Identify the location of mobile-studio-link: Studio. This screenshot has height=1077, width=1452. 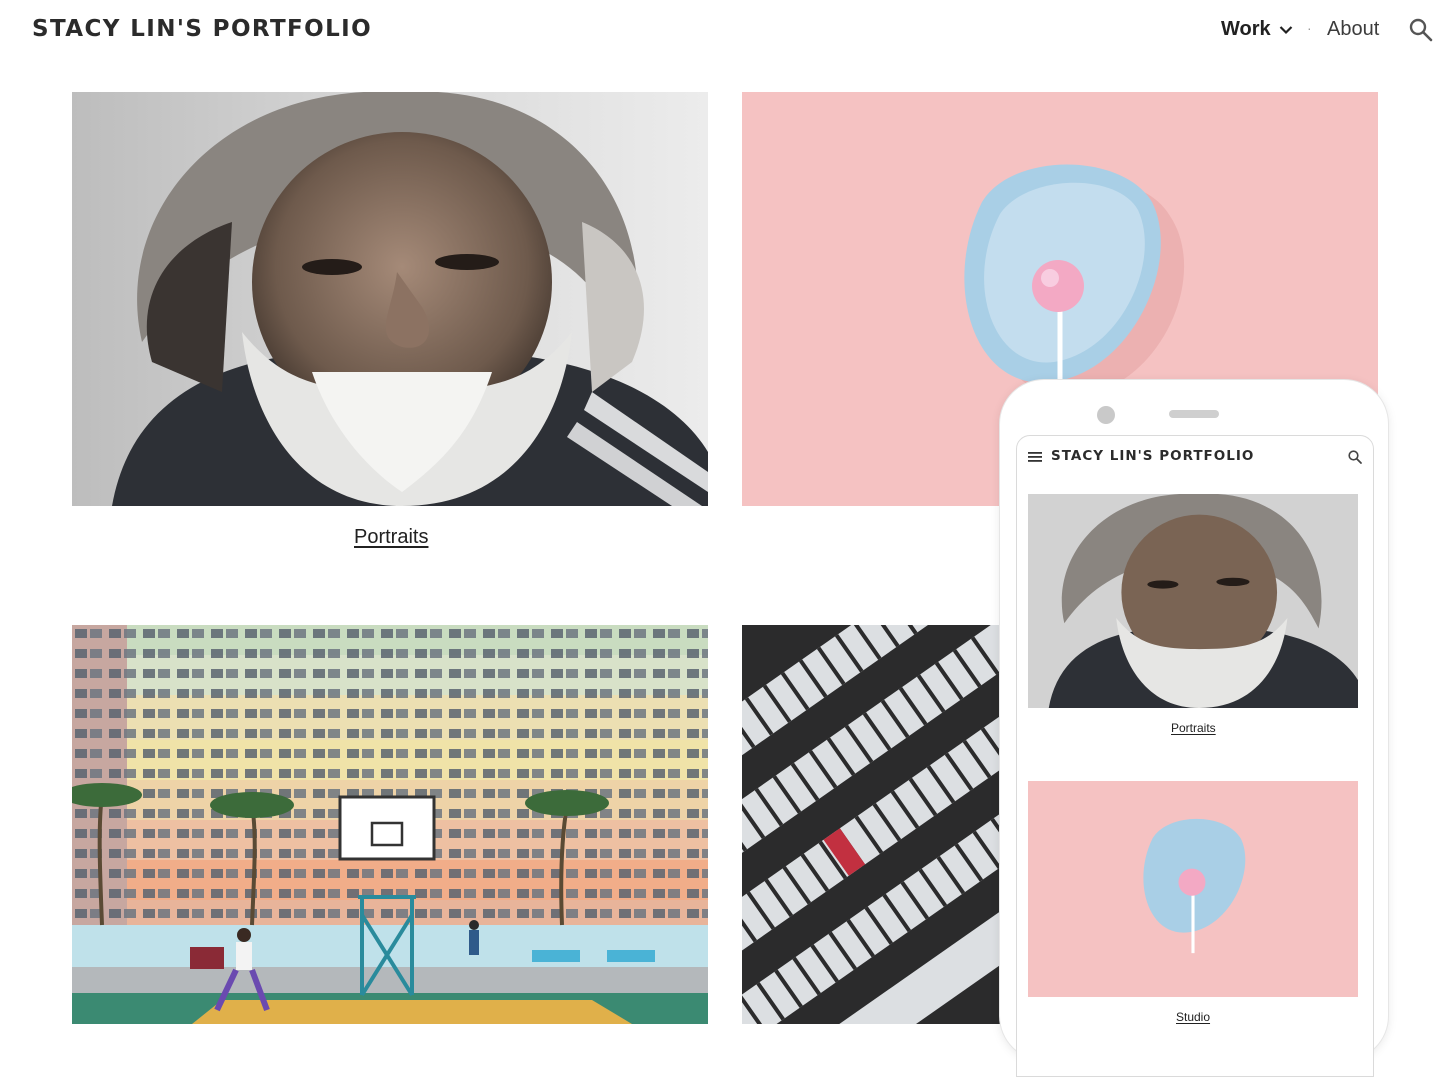
(1193, 1017).